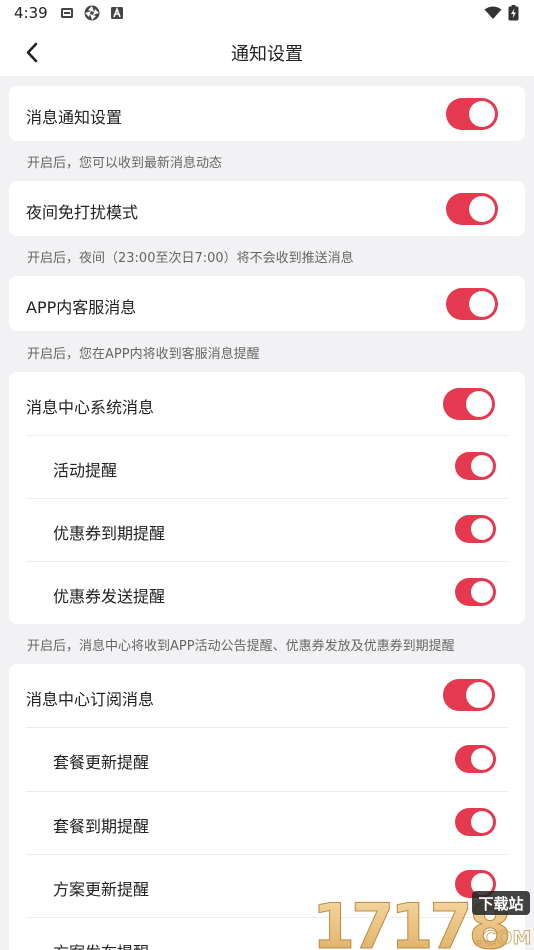 This screenshot has height=950, width=534. I want to click on font-notification-icon, so click(117, 12).